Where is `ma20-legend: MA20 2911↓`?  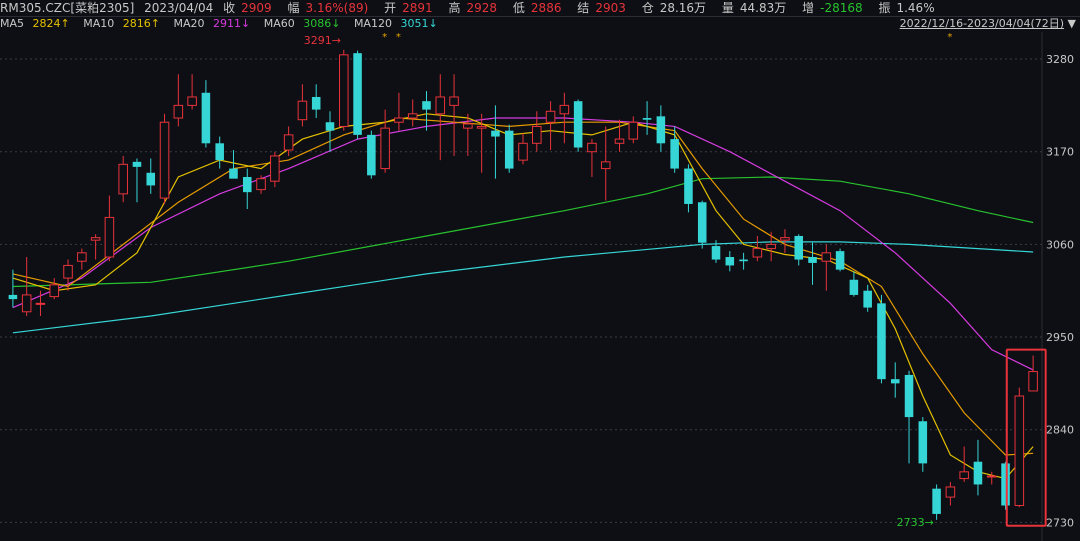
ma20-legend: MA20 2911↓ is located at coordinates (212, 23).